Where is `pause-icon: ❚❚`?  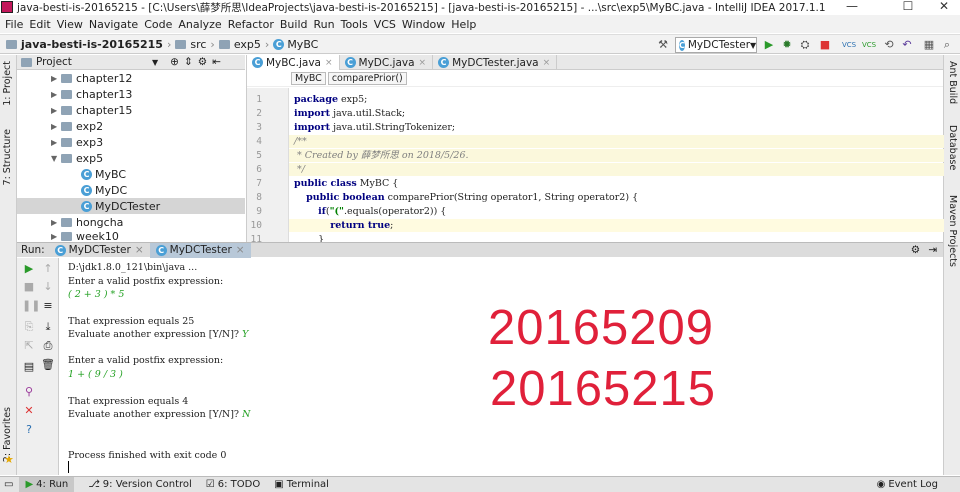
pause-icon: ❚❚ is located at coordinates (31, 306).